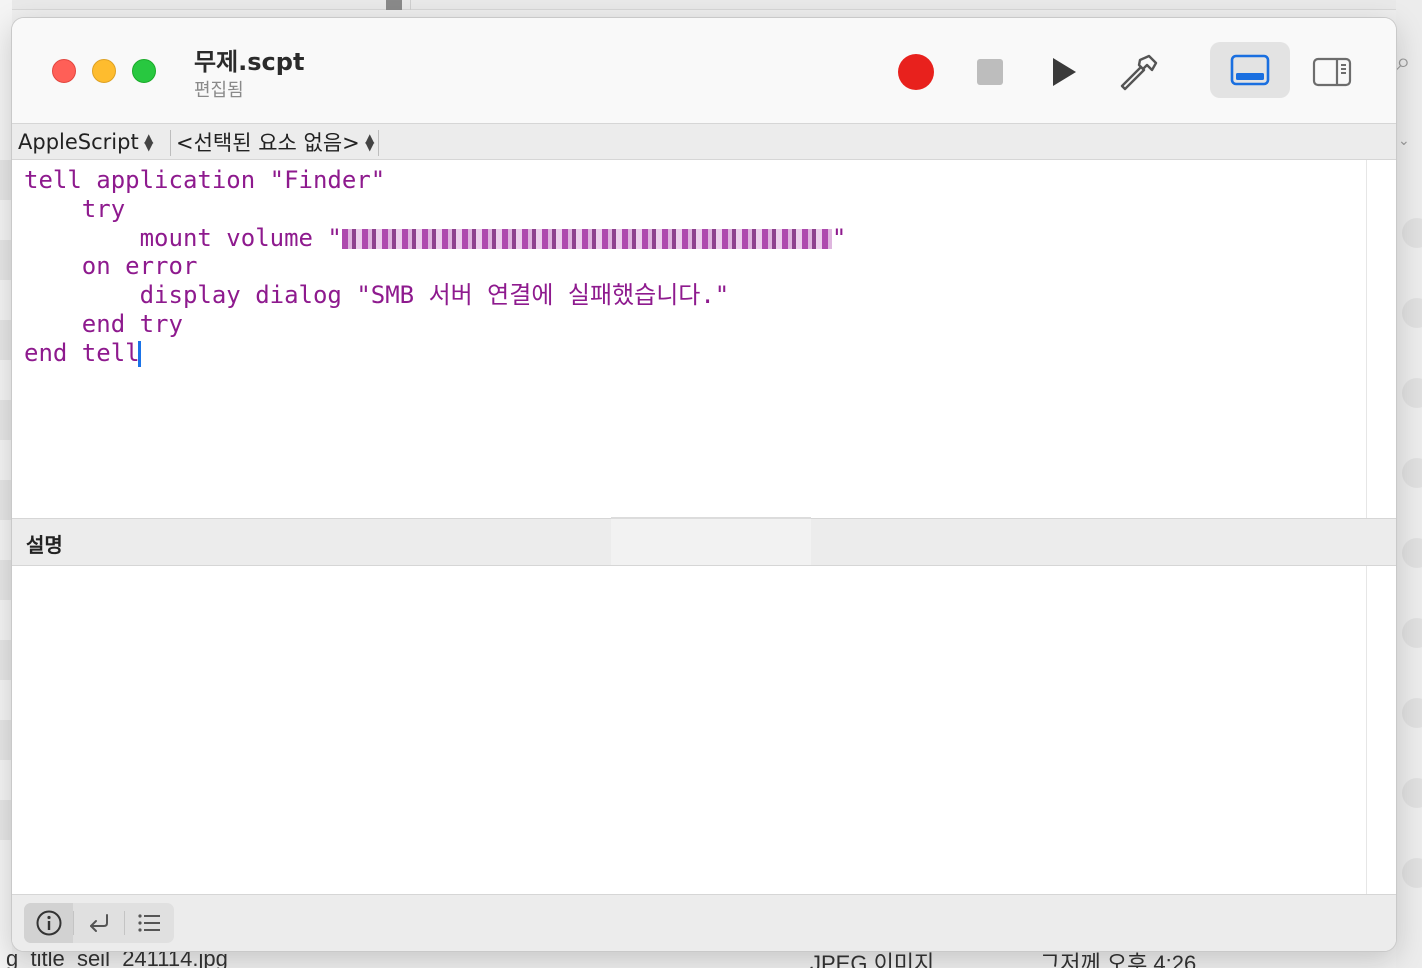 The width and height of the screenshot is (1422, 968). Describe the element at coordinates (219, 90) in the screenshot. I see `window-subtitle: 편집됨` at that location.